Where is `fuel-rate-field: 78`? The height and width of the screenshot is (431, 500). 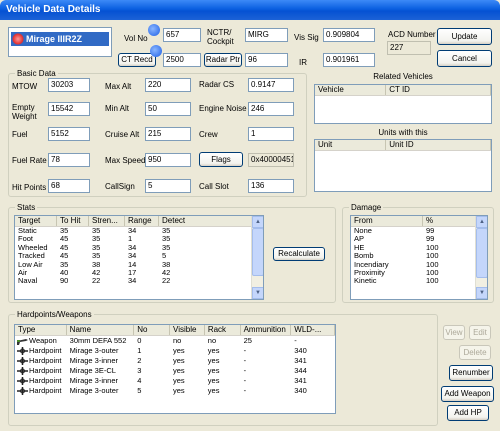
fuel-rate-field: 78 is located at coordinates (69, 160).